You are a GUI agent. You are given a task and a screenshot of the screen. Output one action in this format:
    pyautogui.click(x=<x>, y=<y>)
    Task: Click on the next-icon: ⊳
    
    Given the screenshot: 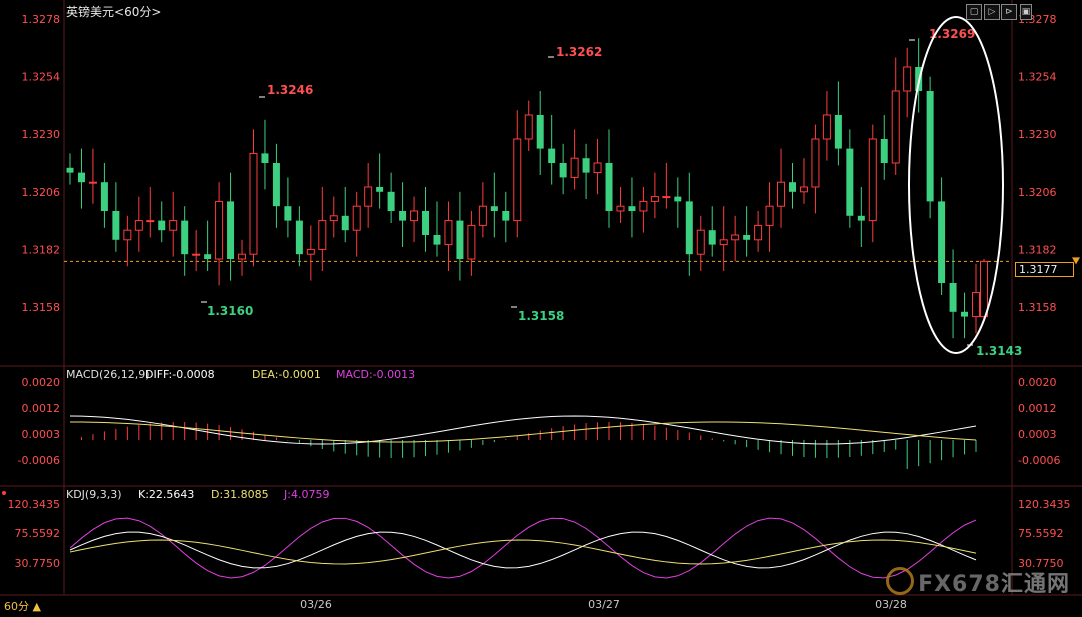 What is the action you would take?
    pyautogui.click(x=1009, y=12)
    